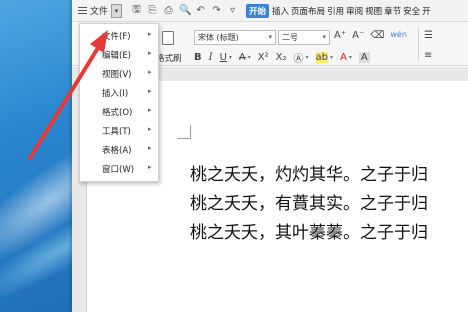  I want to click on underline-icon: U, so click(223, 57).